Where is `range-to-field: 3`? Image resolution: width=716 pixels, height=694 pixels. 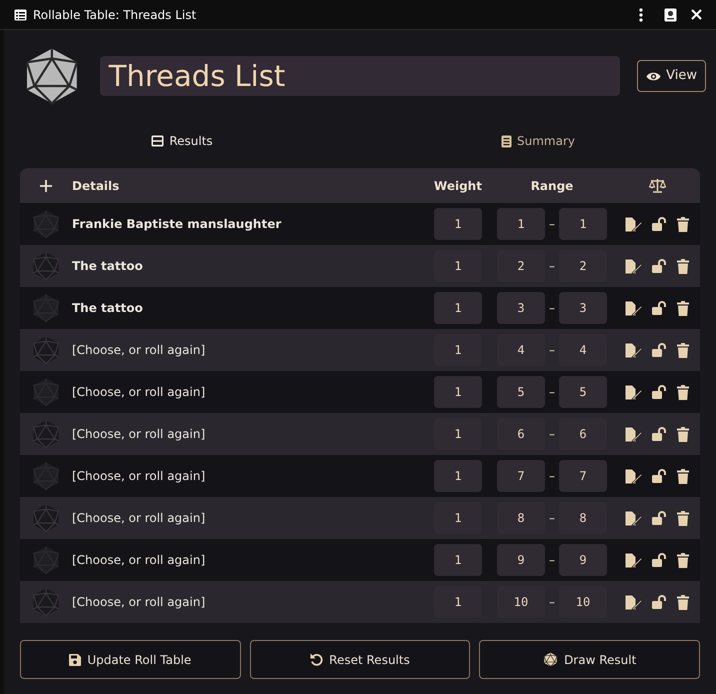
range-to-field: 3 is located at coordinates (583, 308).